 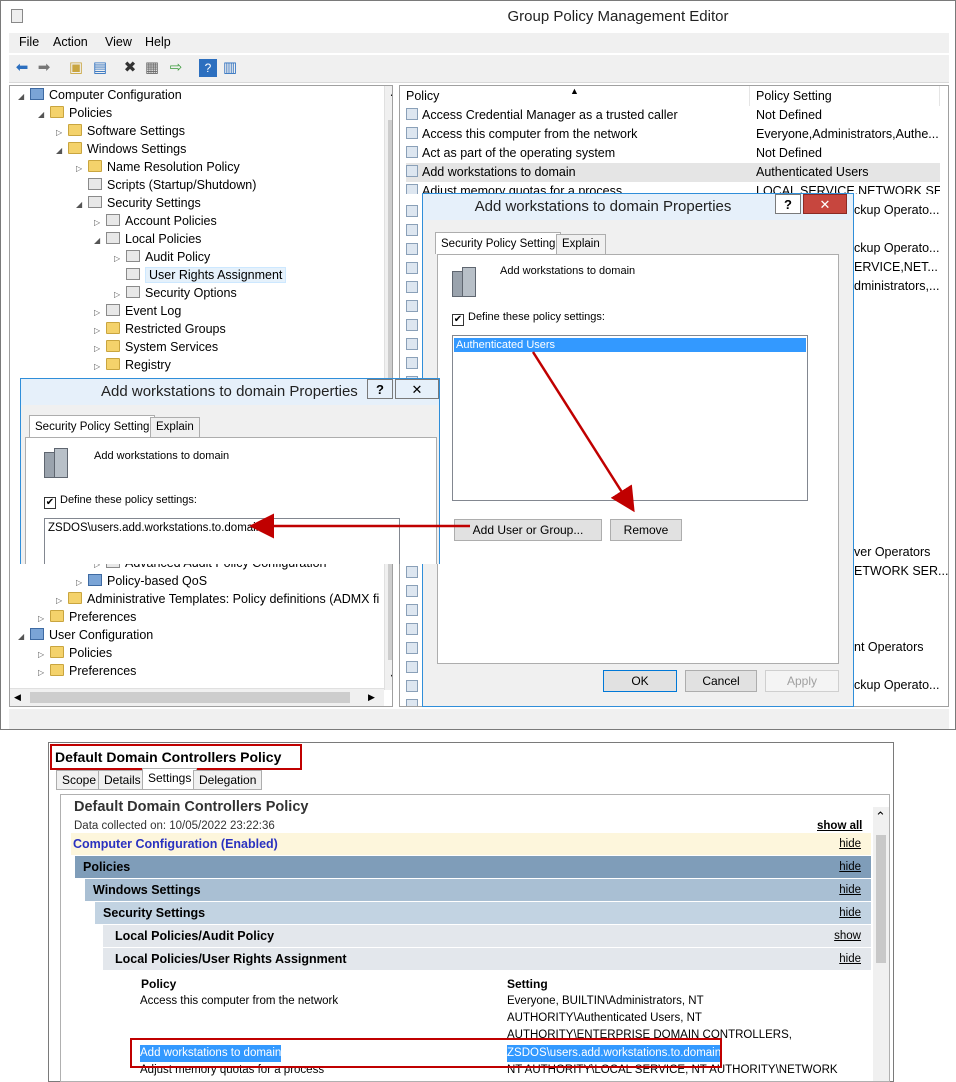 I want to click on members-listbox: ZSDOS\users.add.workstations.to.domain, so click(x=222, y=541).